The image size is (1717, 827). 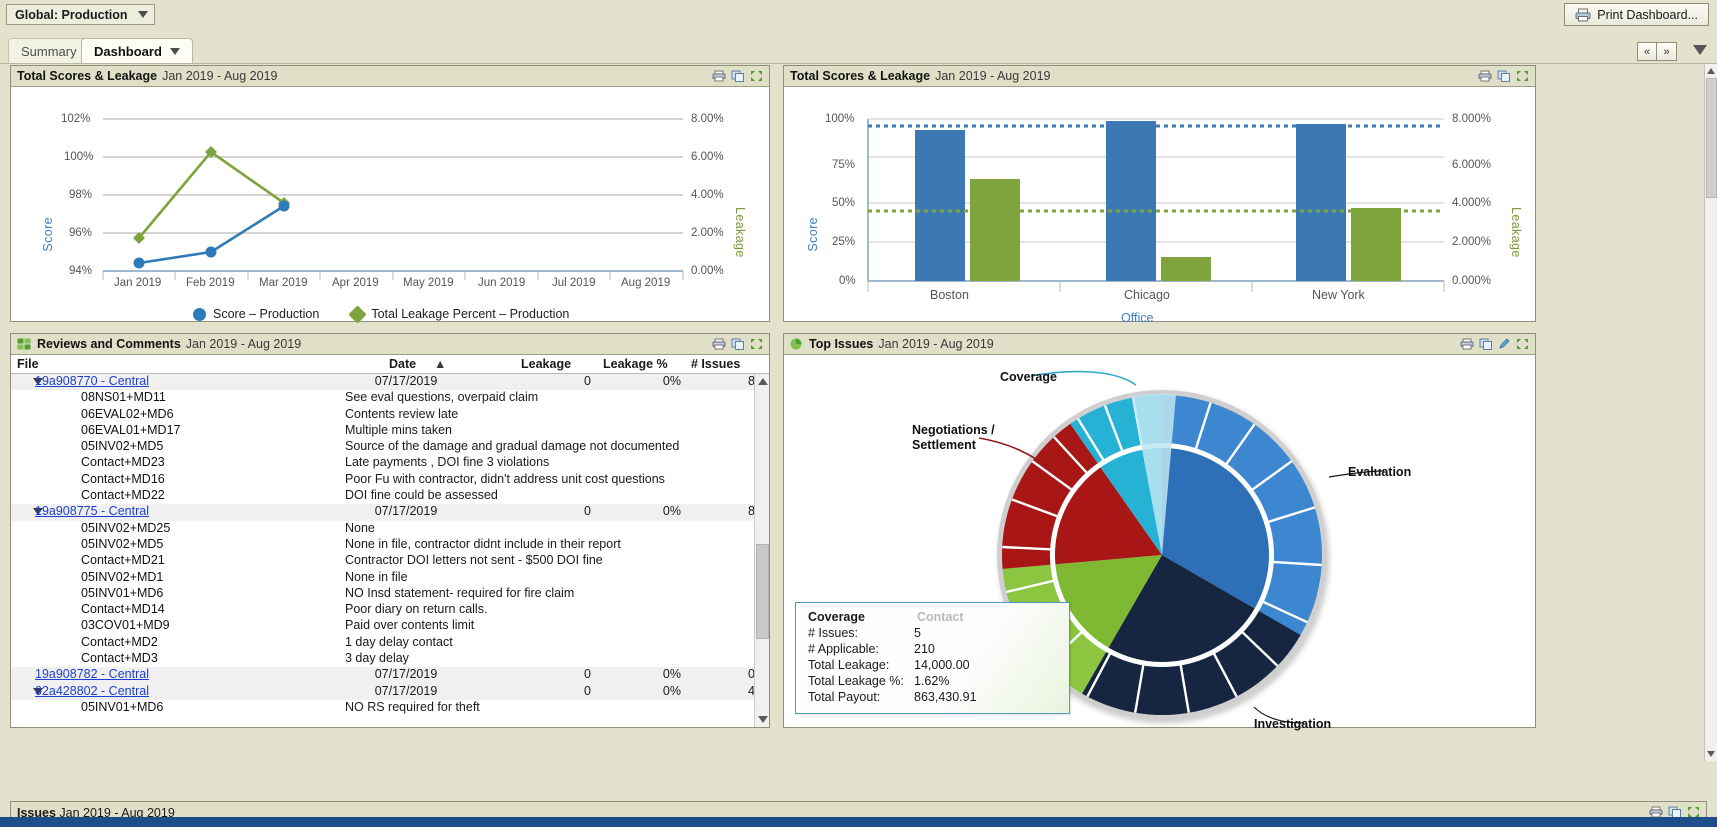 What do you see at coordinates (924, 649) in the screenshot?
I see `tooltip-value-applicable: 210` at bounding box center [924, 649].